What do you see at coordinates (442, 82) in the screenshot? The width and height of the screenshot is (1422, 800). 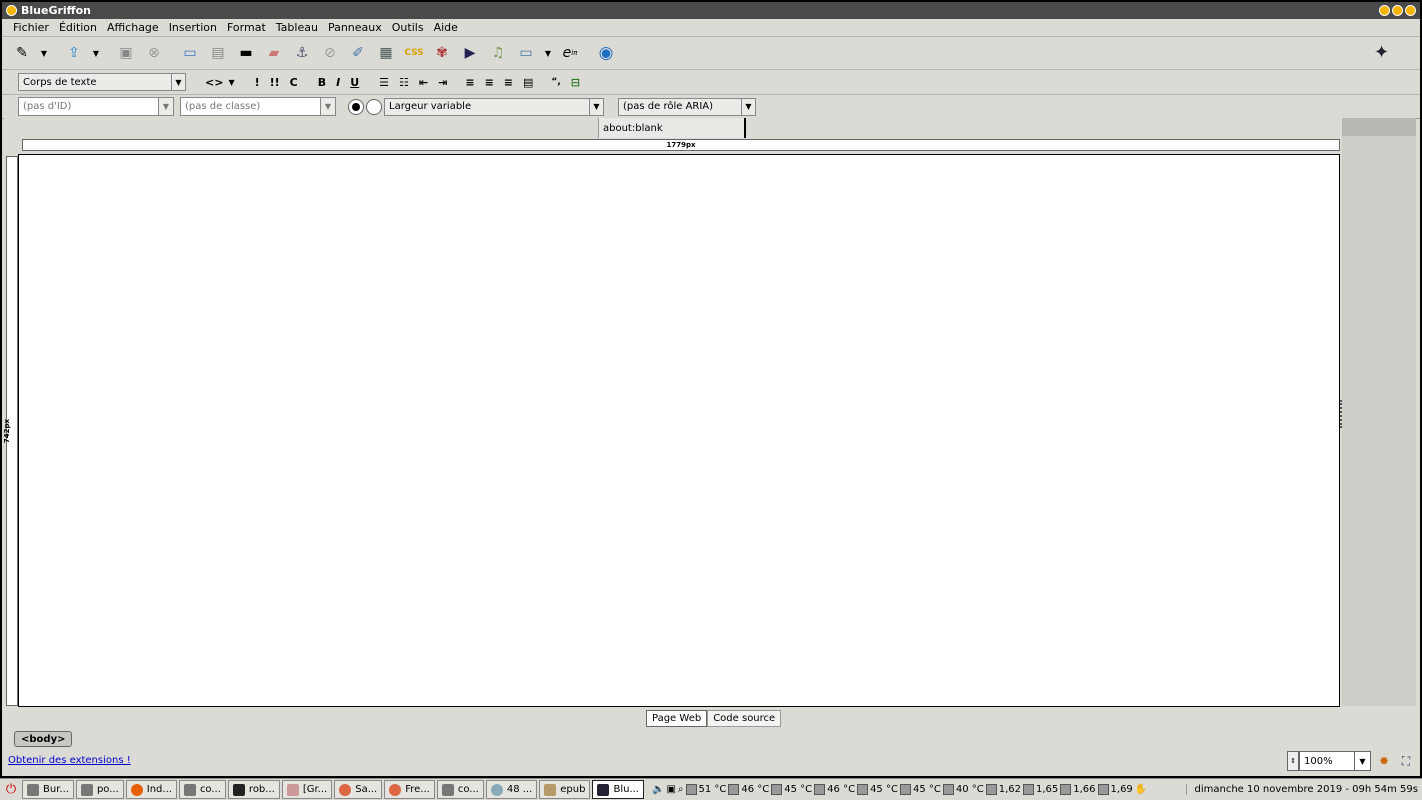 I see `indent-icon: ⇥` at bounding box center [442, 82].